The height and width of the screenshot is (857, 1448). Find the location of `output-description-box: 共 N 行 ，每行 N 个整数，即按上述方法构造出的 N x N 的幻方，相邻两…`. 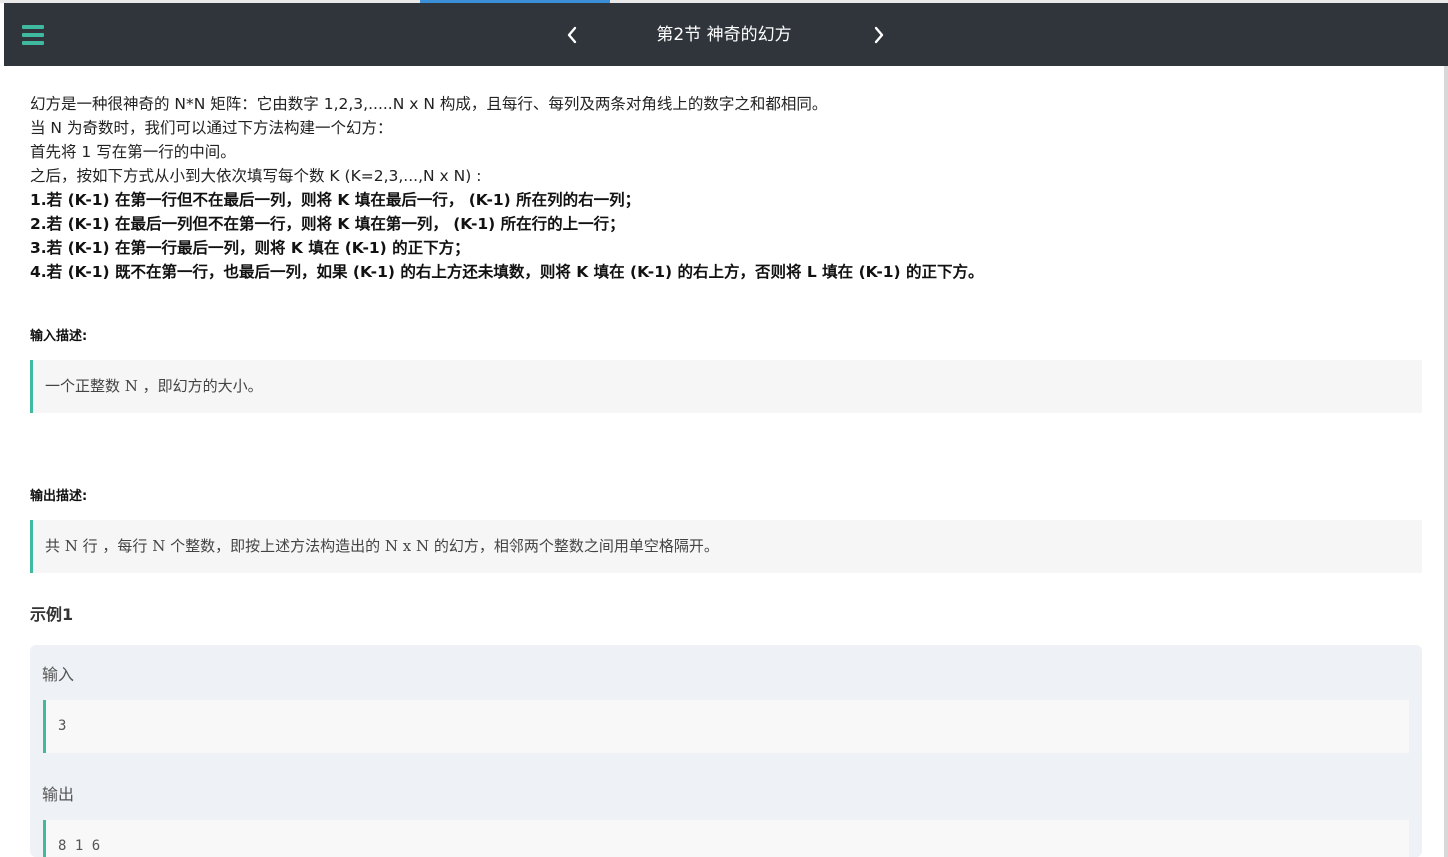

output-description-box: 共 N 行 ，每行 N 个整数，即按上述方法构造出的 N x N 的幻方，相邻两… is located at coordinates (726, 546).